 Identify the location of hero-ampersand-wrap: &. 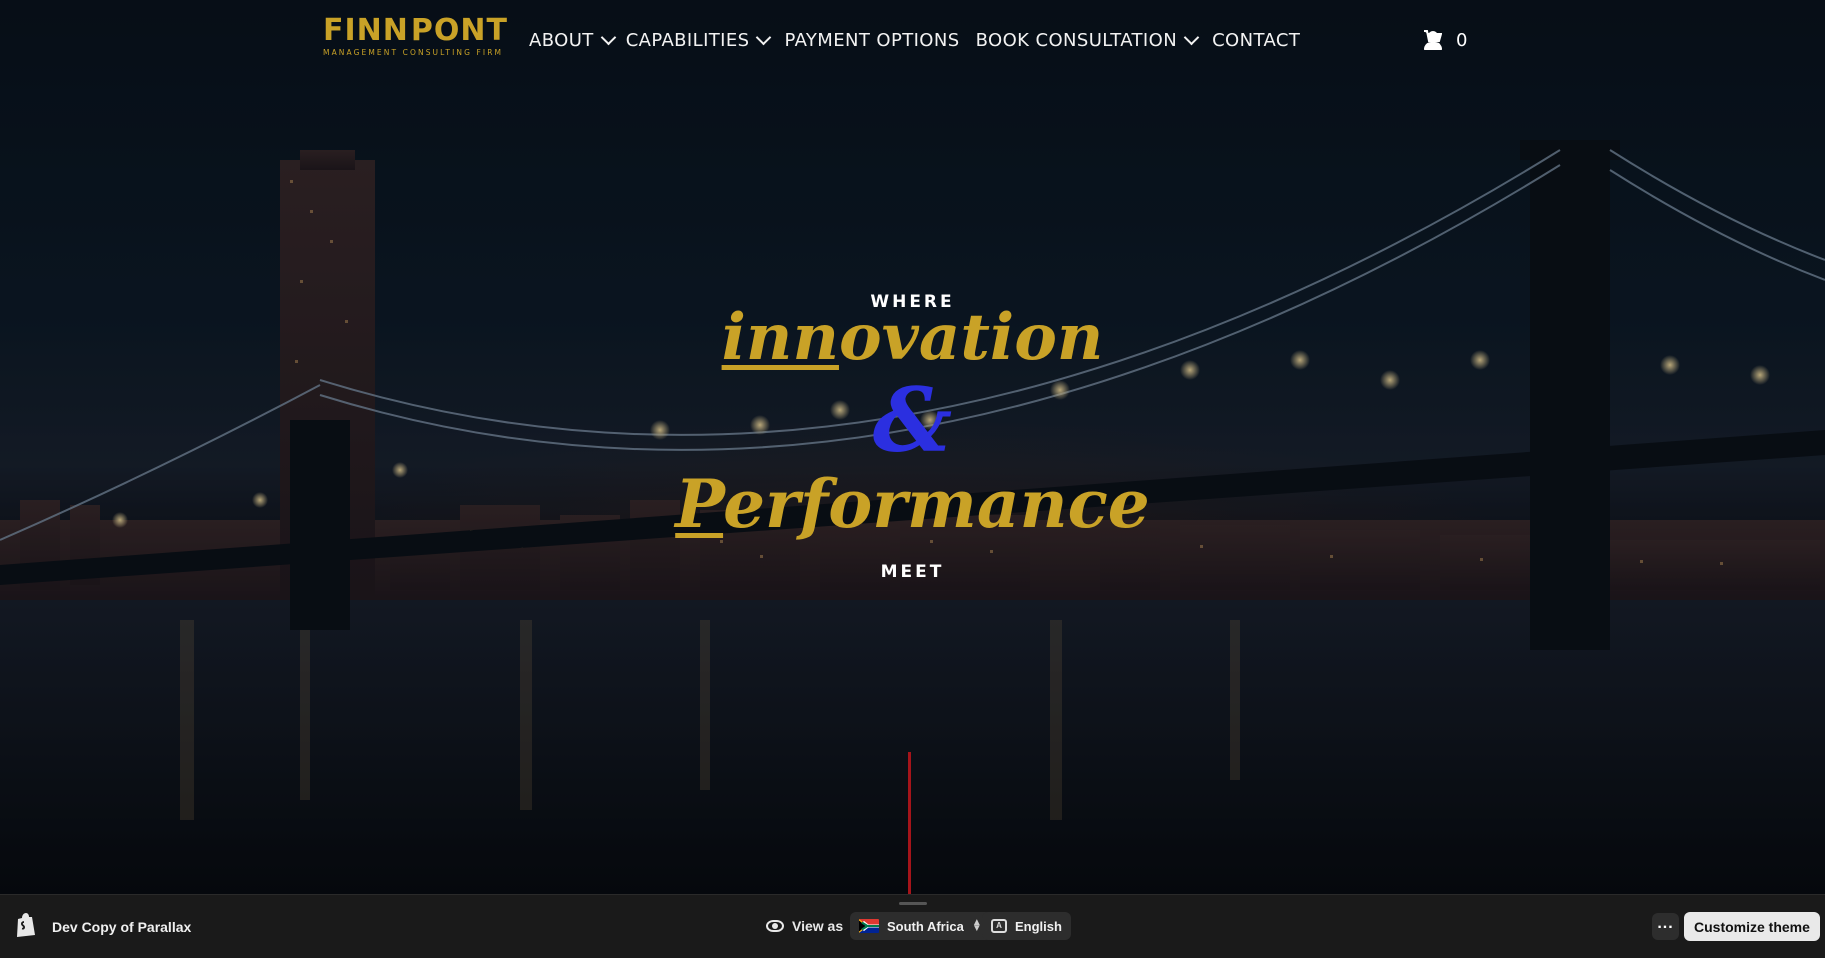
(912, 420).